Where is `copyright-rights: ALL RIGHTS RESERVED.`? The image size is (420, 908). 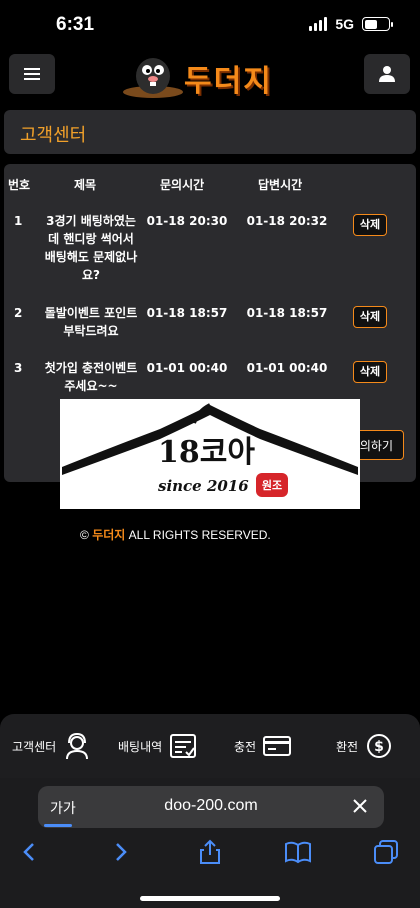 copyright-rights: ALL RIGHTS RESERVED. is located at coordinates (199, 535).